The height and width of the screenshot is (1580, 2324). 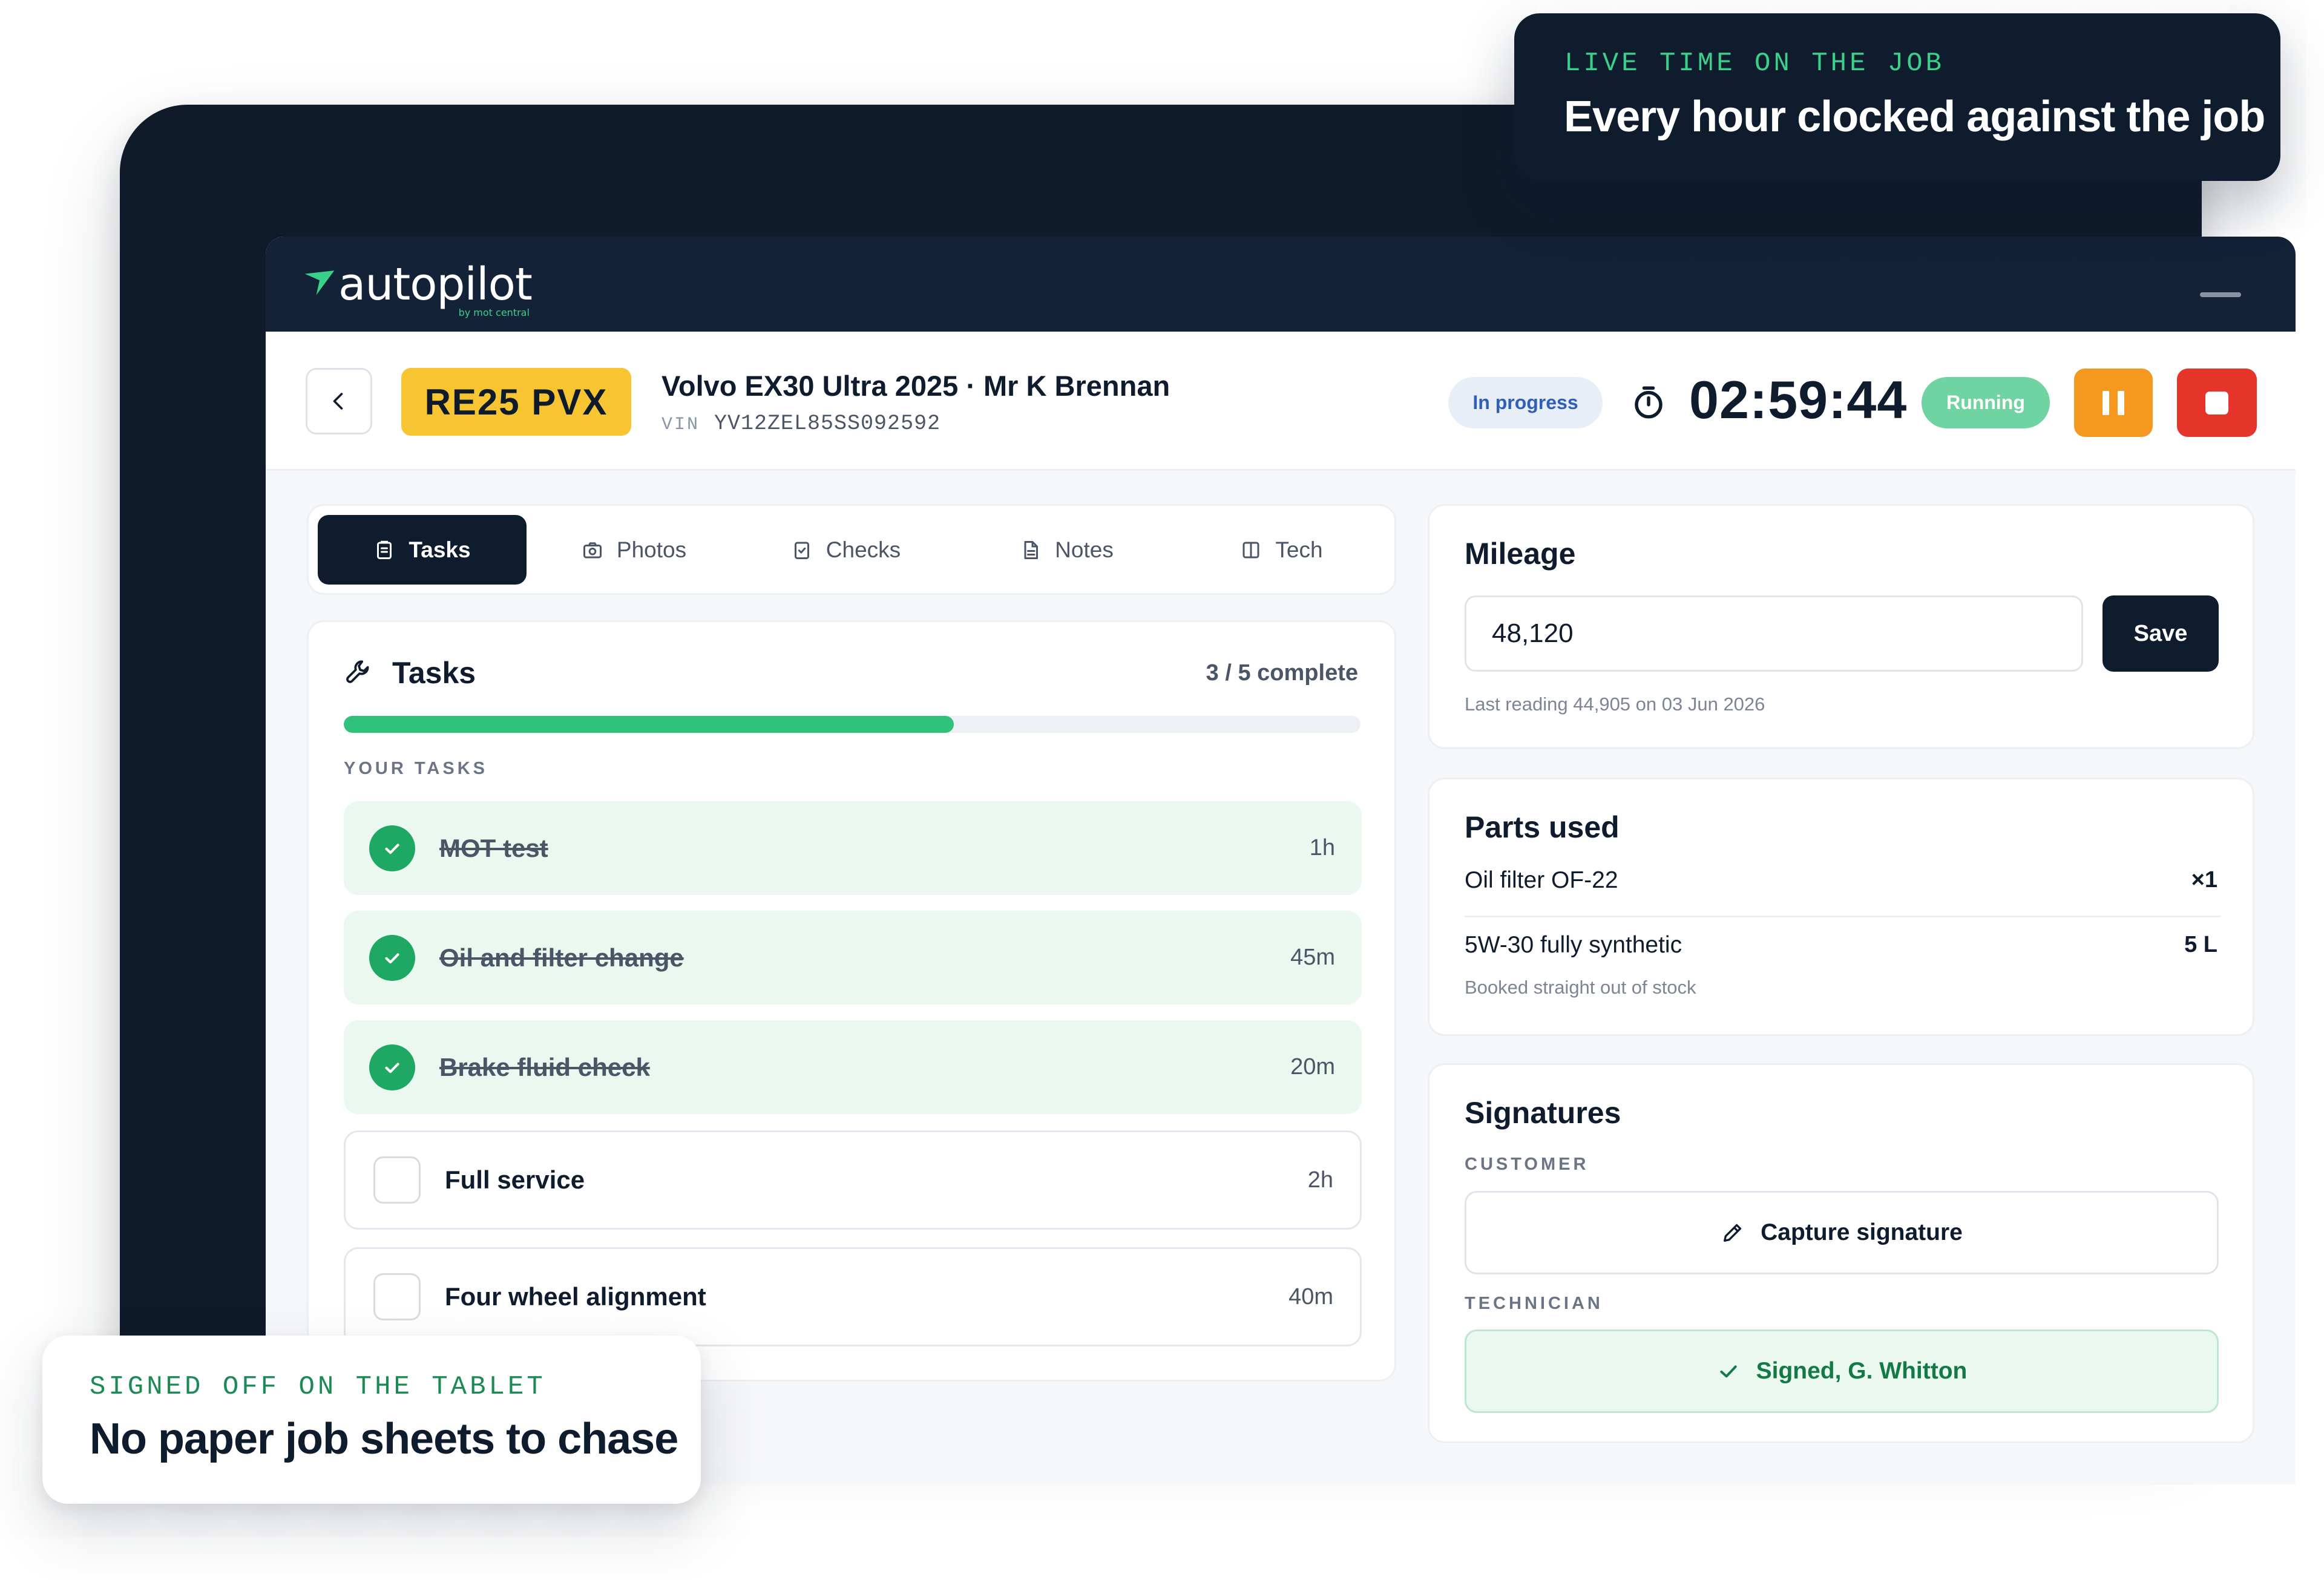 What do you see at coordinates (516, 402) in the screenshot?
I see `registration-plate: RE25 PVX` at bounding box center [516, 402].